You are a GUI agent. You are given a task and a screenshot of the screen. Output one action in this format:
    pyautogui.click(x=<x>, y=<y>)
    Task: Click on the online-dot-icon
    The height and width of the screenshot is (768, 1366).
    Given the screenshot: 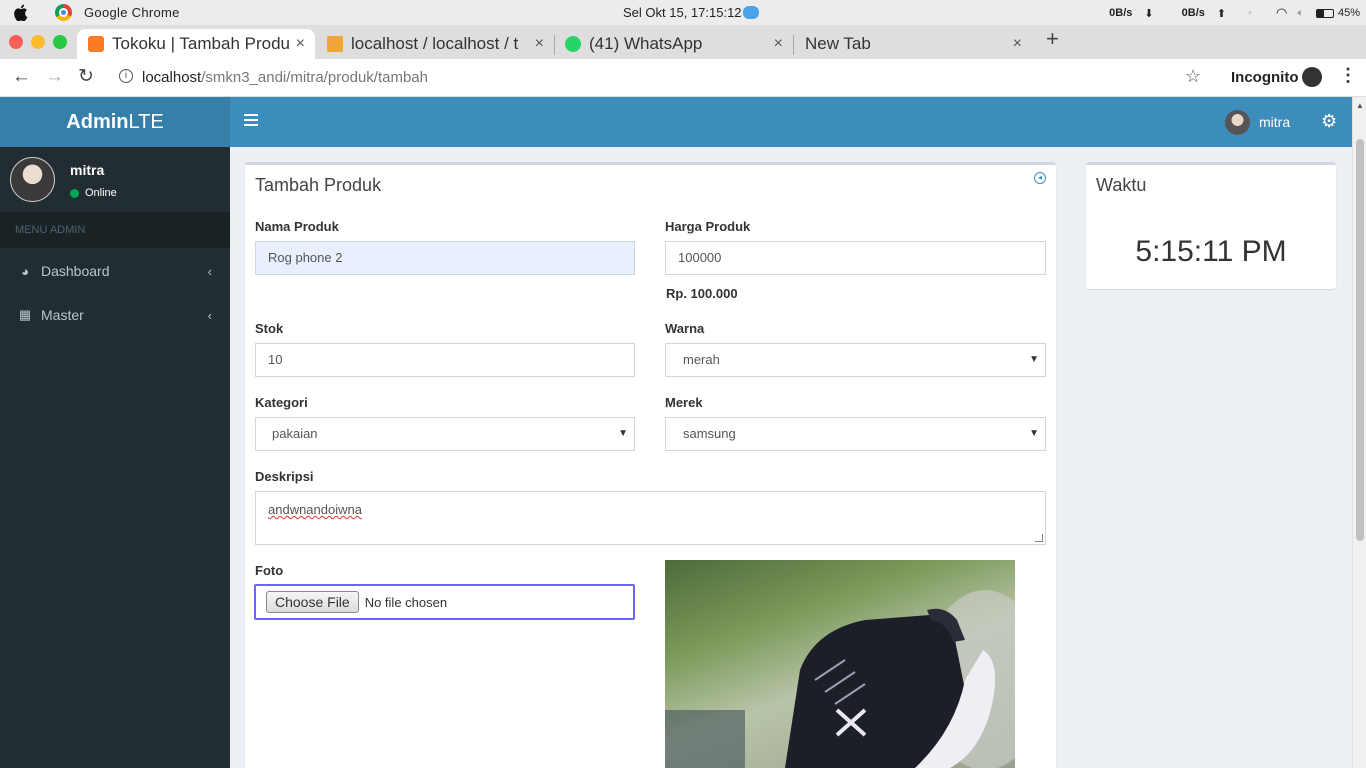 What is the action you would take?
    pyautogui.click(x=74, y=193)
    